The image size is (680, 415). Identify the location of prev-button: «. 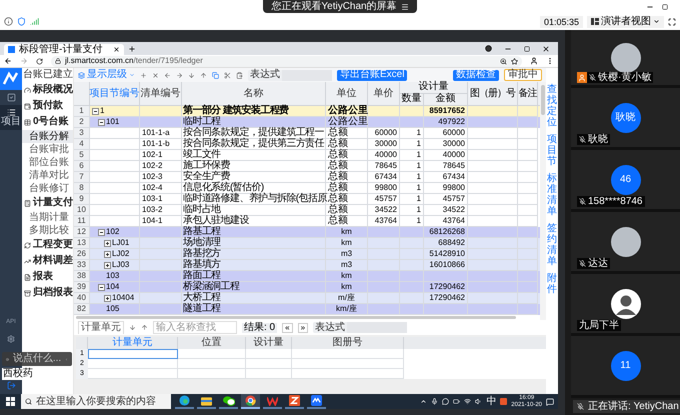
(287, 327).